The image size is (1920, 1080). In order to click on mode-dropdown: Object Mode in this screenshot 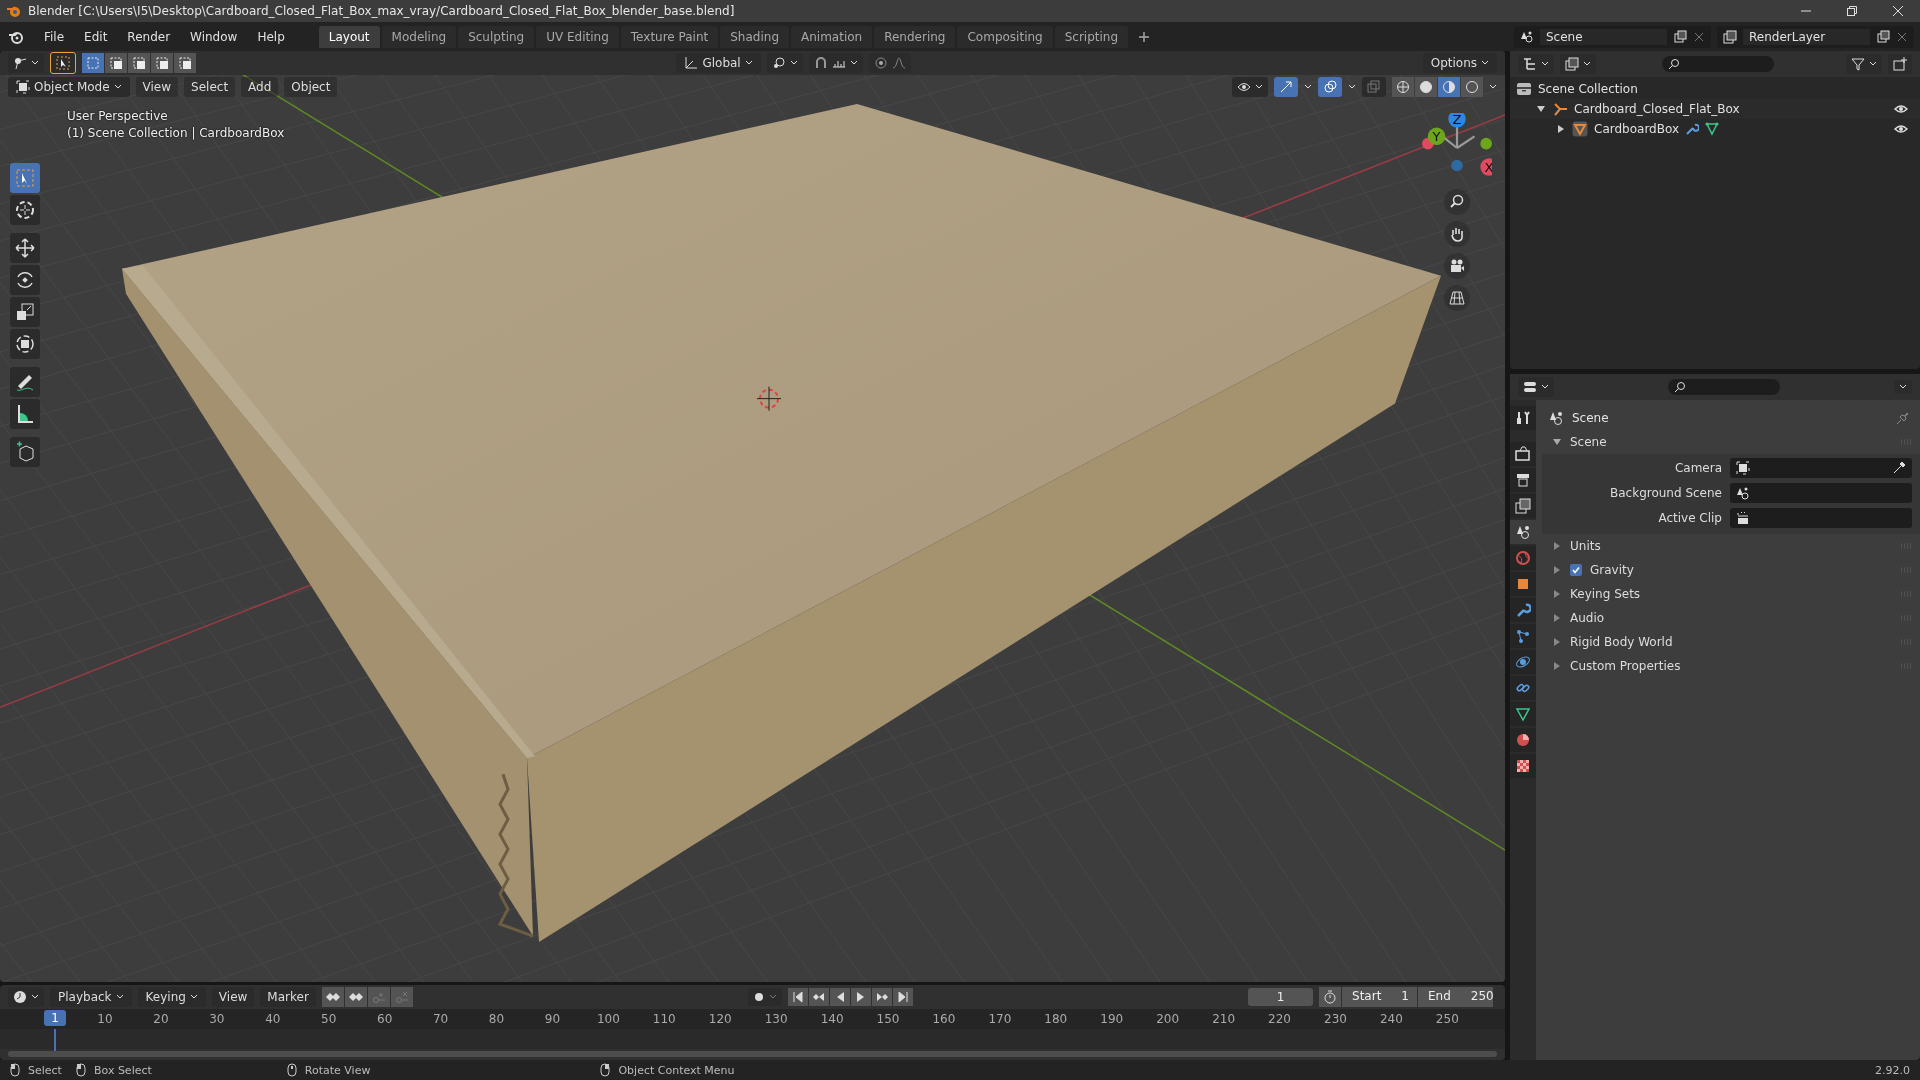, I will do `click(69, 87)`.